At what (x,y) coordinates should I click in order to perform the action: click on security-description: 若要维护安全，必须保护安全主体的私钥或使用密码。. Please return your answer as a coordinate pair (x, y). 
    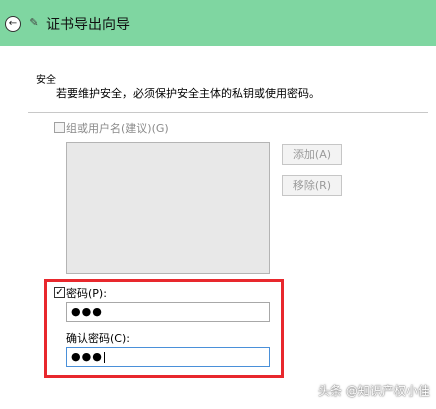
    Looking at the image, I should click on (188, 93).